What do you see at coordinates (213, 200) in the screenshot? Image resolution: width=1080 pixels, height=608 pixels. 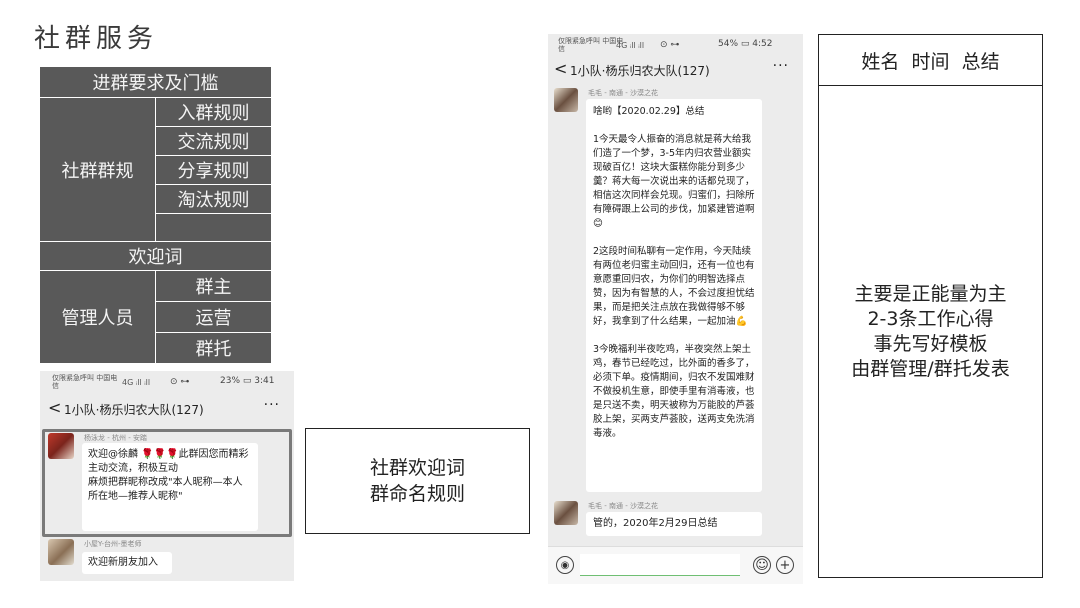 I see `rule-elimination: 淘汰规则` at bounding box center [213, 200].